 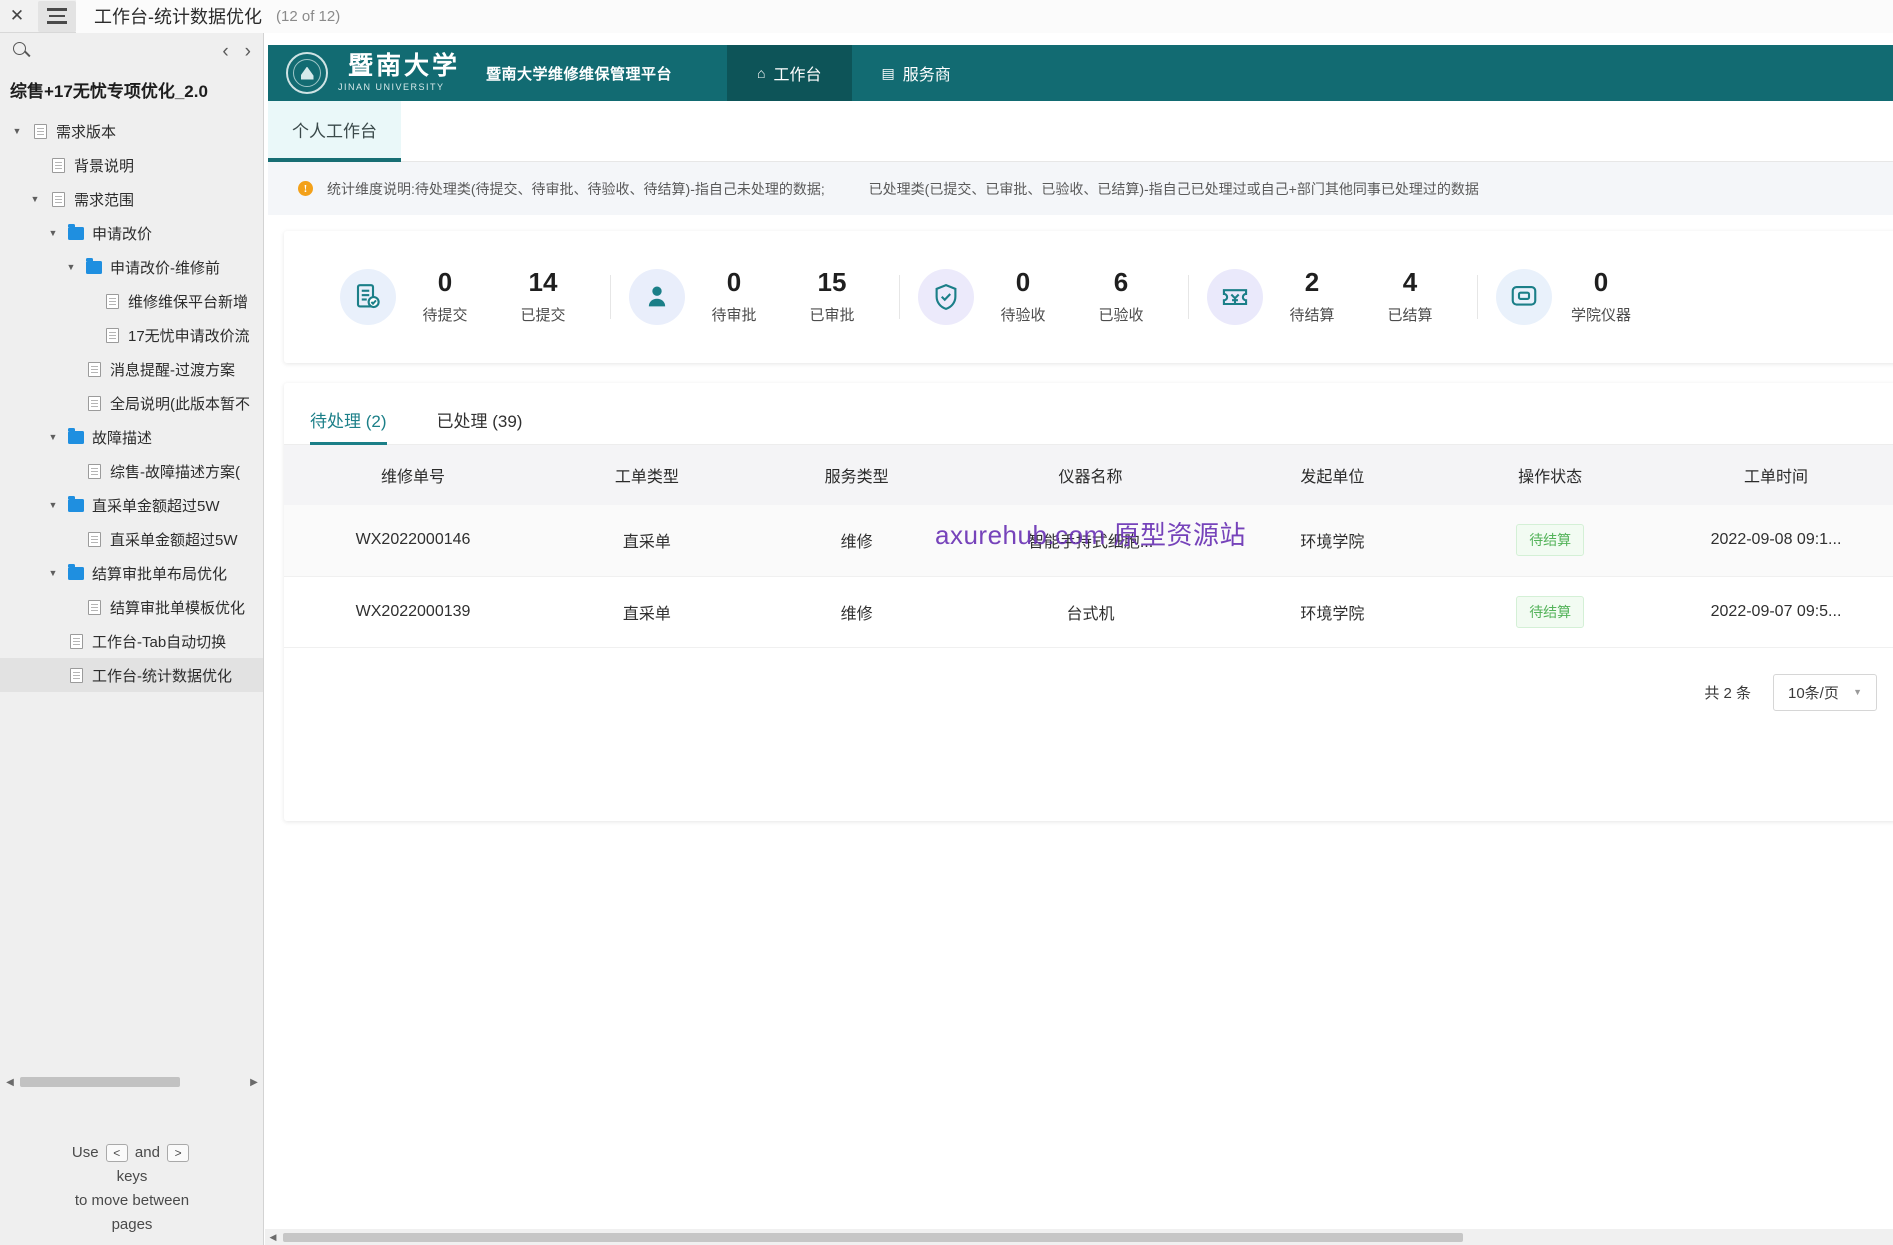 What do you see at coordinates (1825, 692) in the screenshot?
I see `page-size-select: 10条/页 ▼` at bounding box center [1825, 692].